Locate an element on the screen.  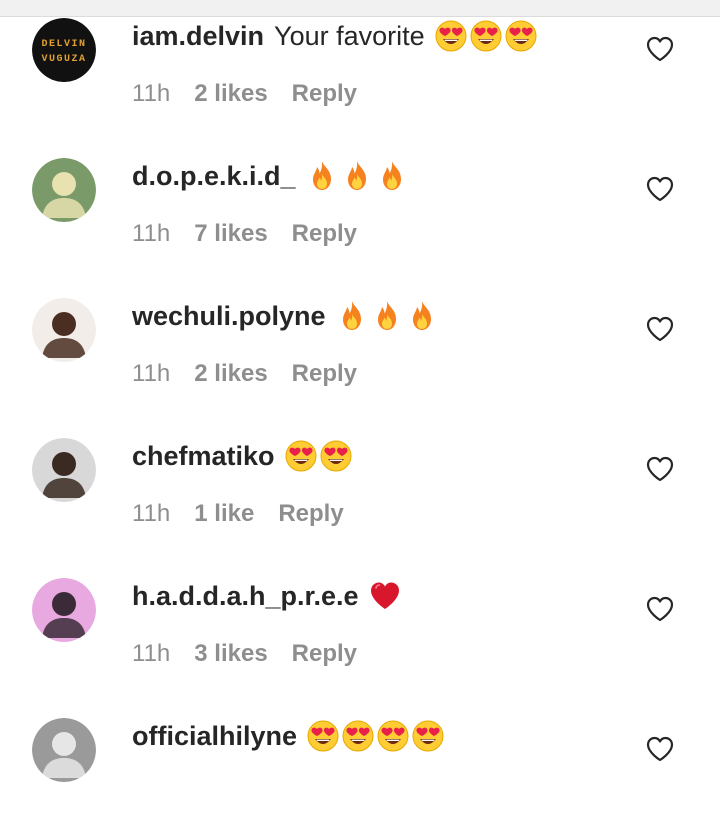
comment-likes-count: 1 like is located at coordinates (224, 514).